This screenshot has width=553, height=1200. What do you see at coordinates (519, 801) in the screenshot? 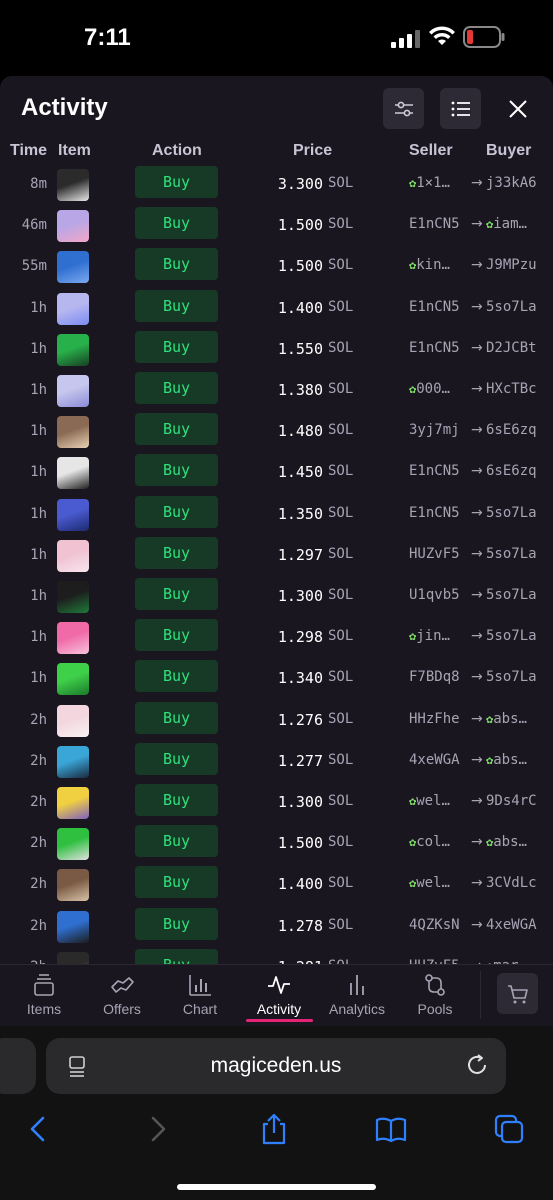
I see `buyer-link: 9Ds4rC` at bounding box center [519, 801].